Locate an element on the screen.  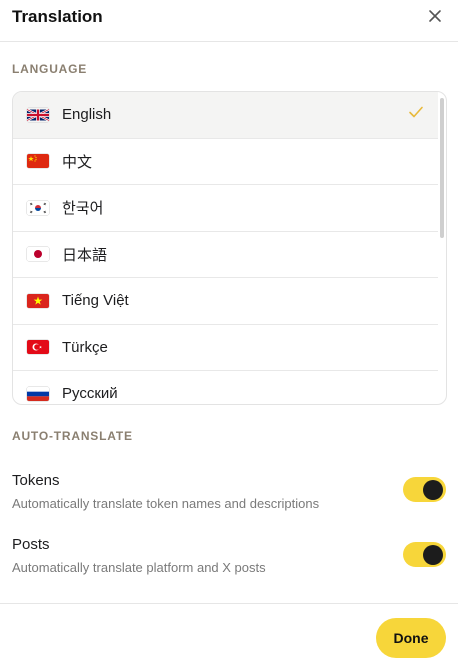
turkey-flag-icon is located at coordinates (38, 347).